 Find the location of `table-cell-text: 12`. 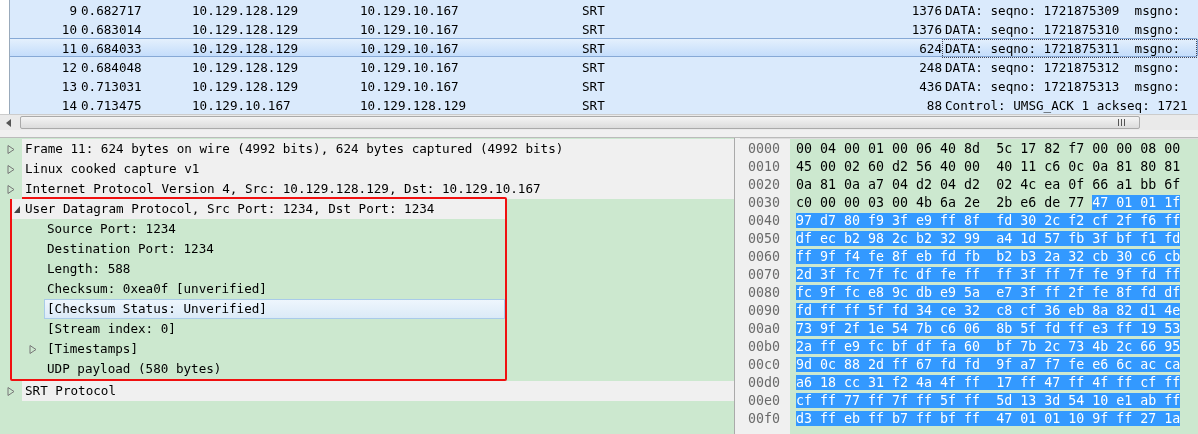

table-cell-text: 12 is located at coordinates (68, 68).